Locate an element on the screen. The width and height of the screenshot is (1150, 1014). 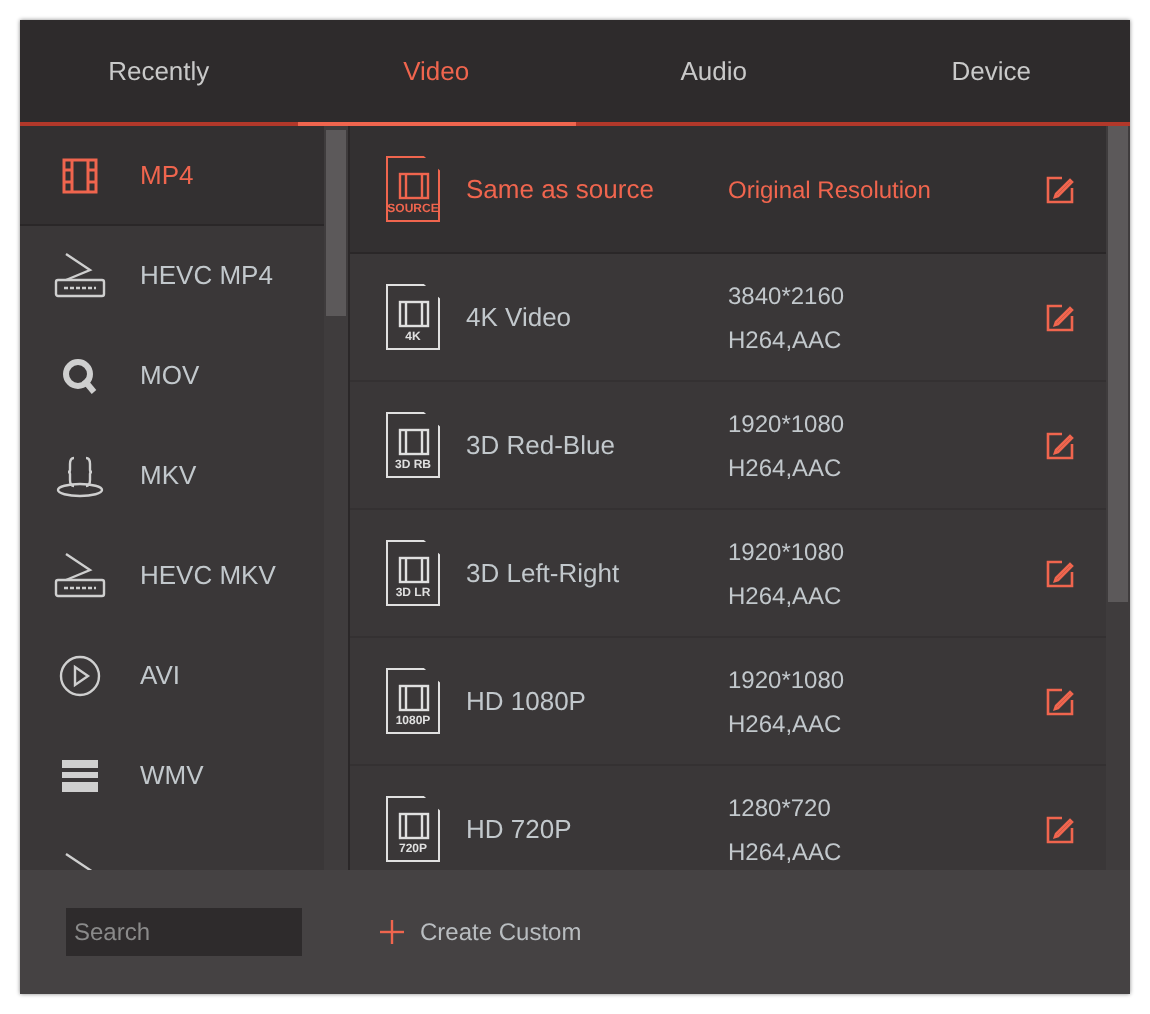
braces-icon is located at coordinates (80, 476).